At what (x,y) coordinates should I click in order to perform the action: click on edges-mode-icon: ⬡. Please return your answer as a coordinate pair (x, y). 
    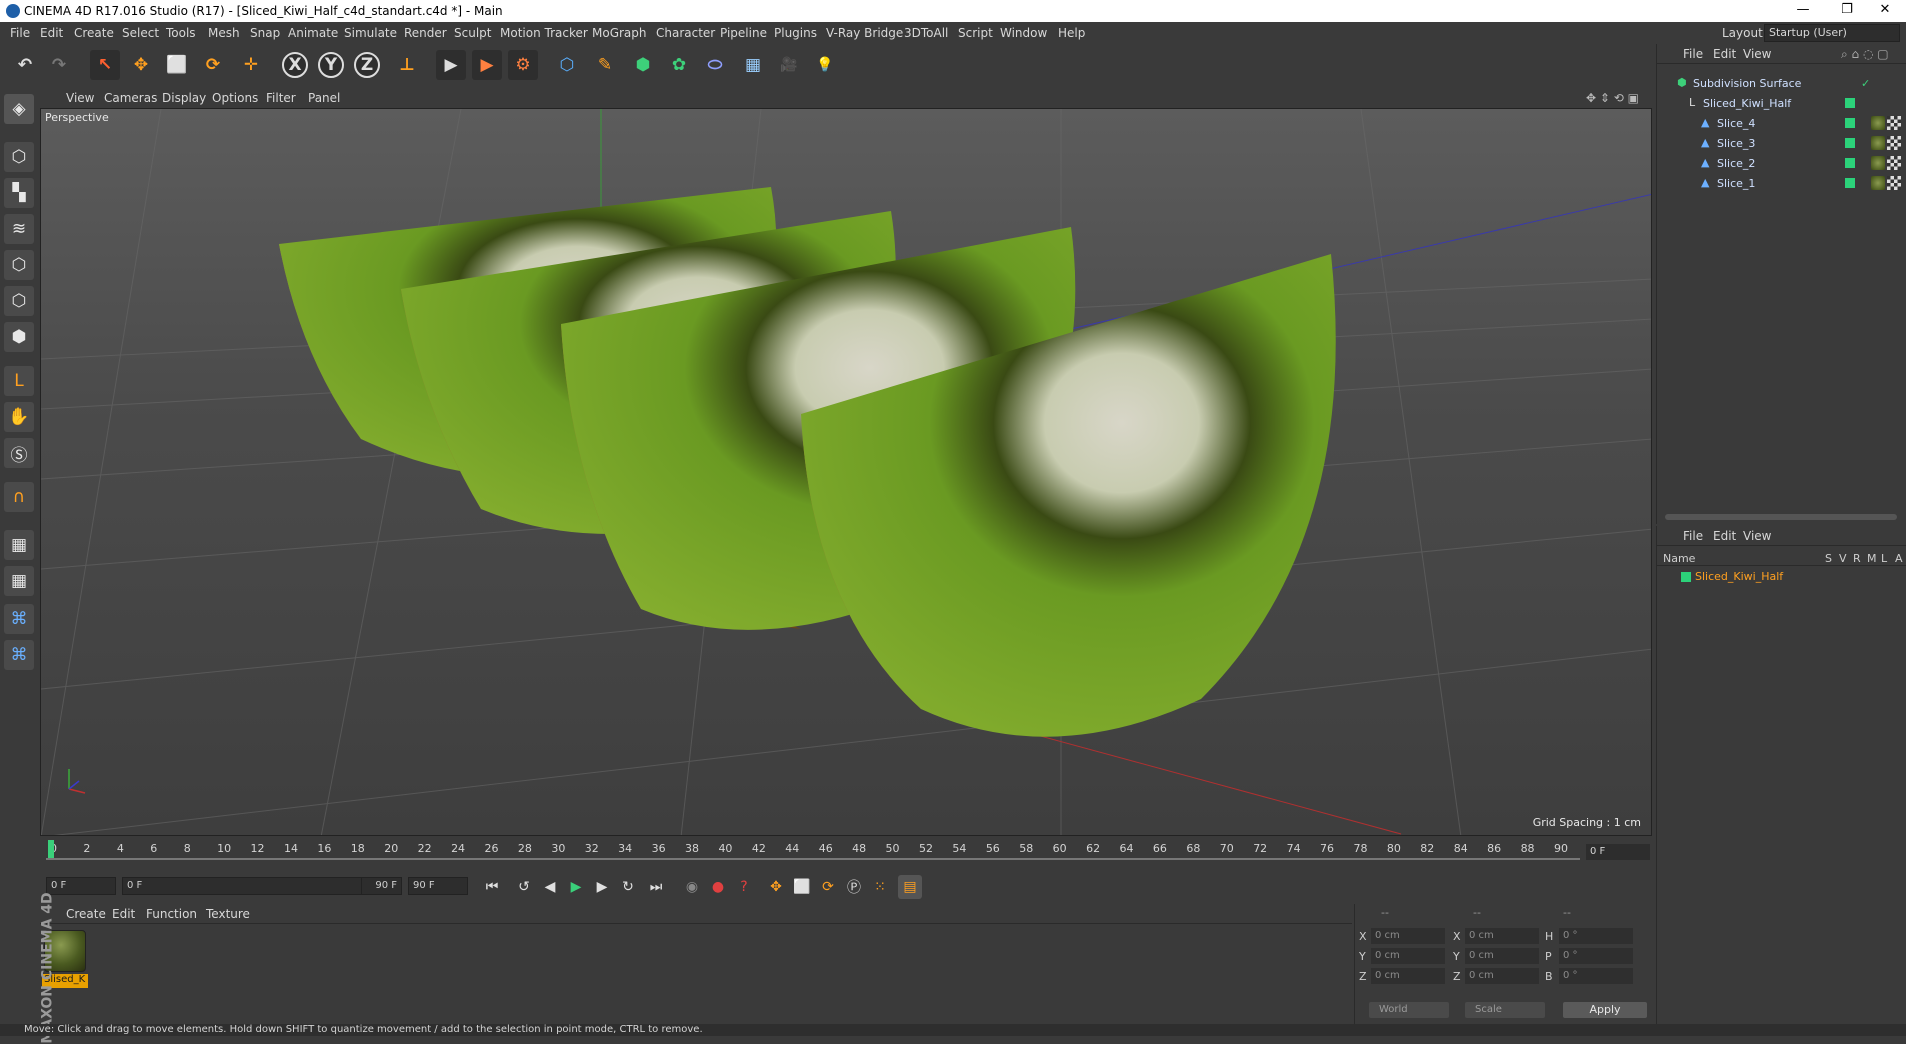
    Looking at the image, I should click on (19, 301).